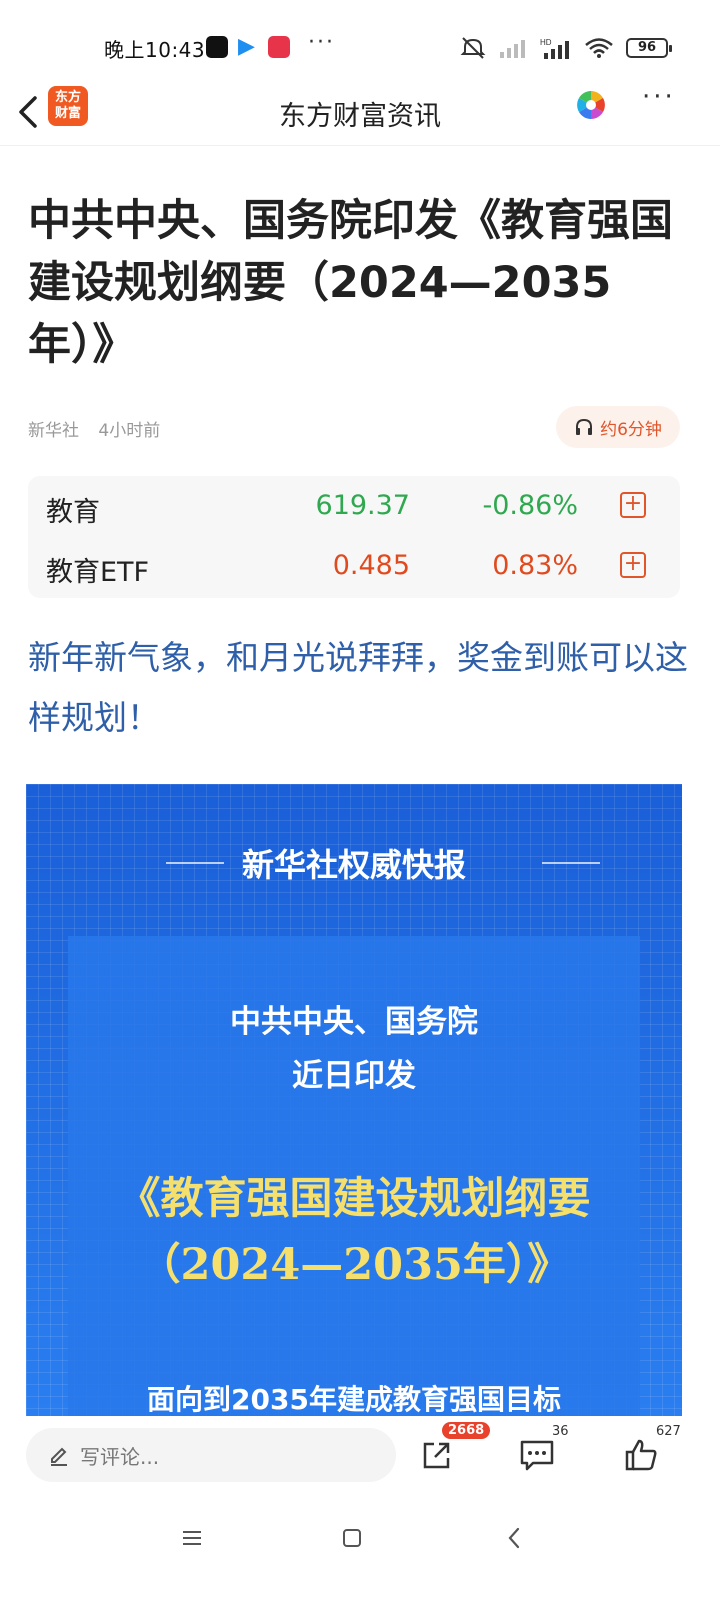 The width and height of the screenshot is (720, 1600). Describe the element at coordinates (537, 1455) in the screenshot. I see `comment-bubble-icon` at that location.